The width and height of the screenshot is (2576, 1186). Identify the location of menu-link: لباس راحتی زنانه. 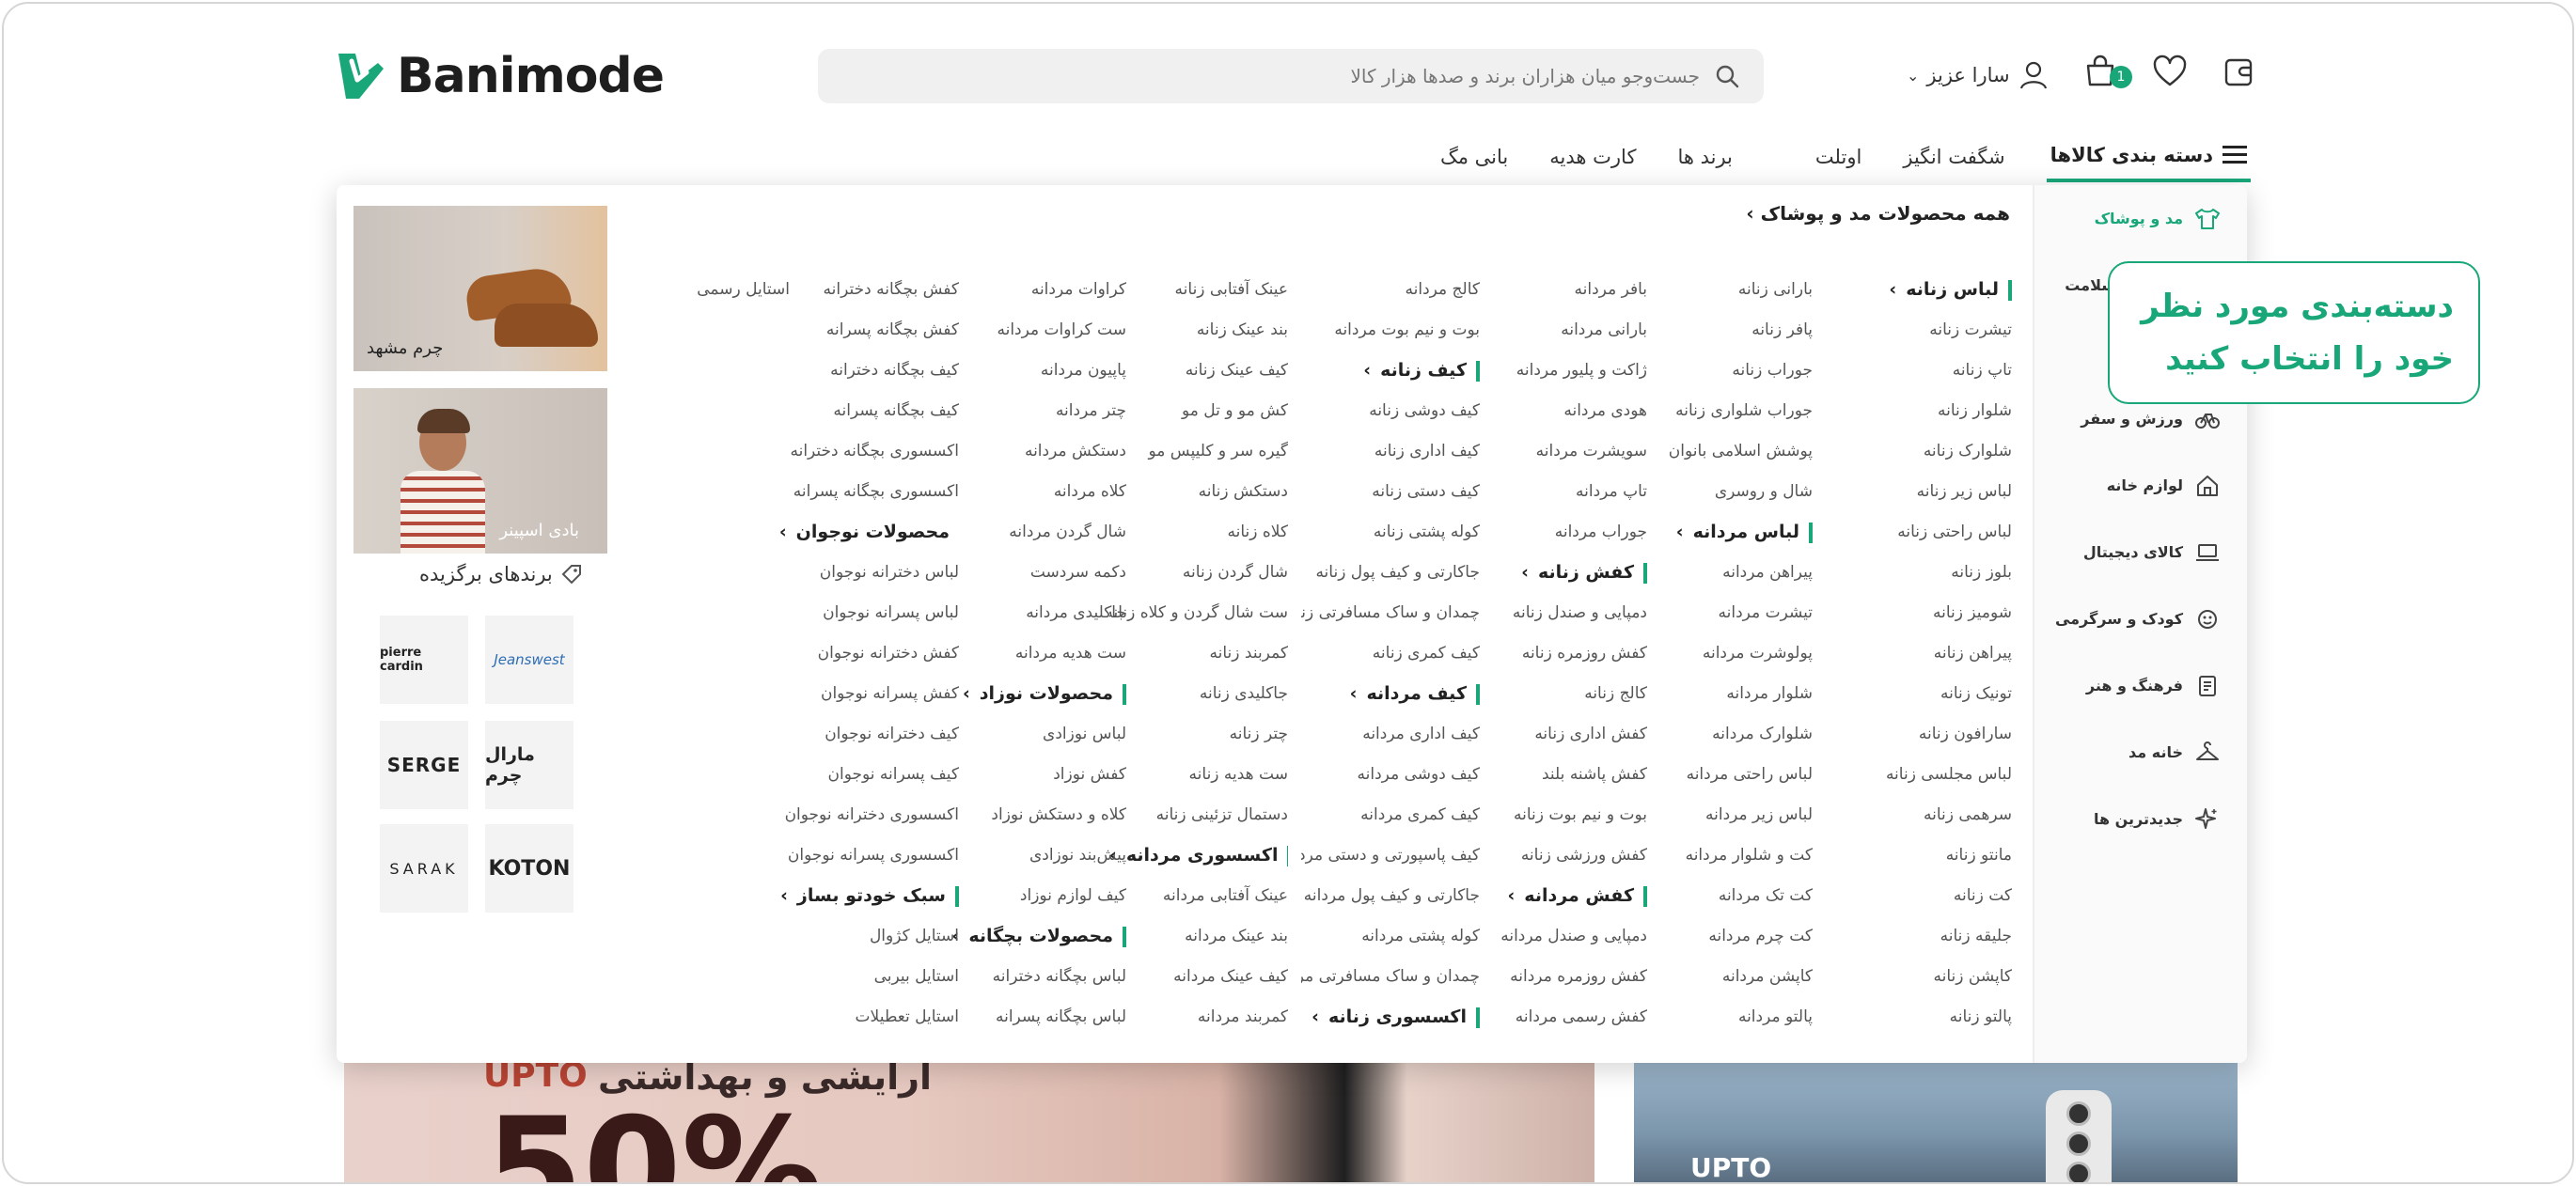
(1923, 532).